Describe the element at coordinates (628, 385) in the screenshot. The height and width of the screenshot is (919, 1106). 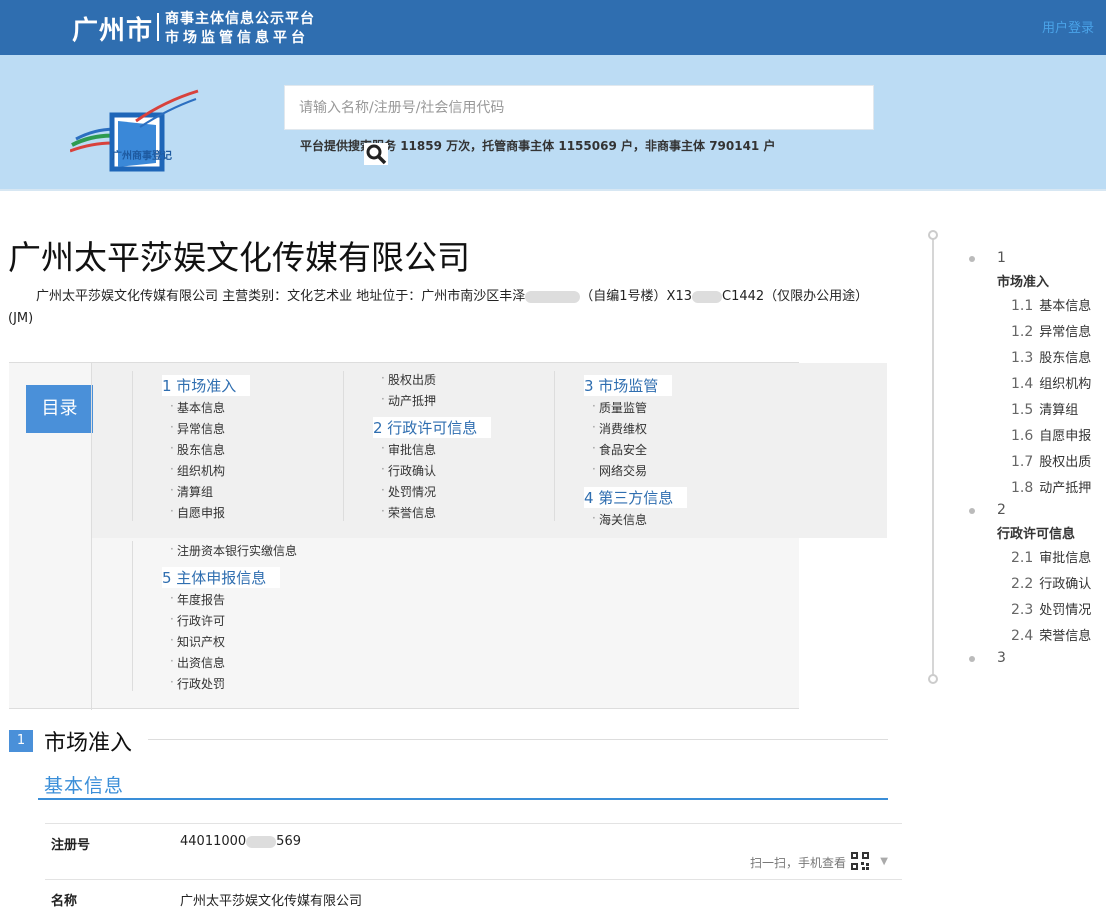
I see `toc-head-market-supervision: 3 市场监管` at that location.